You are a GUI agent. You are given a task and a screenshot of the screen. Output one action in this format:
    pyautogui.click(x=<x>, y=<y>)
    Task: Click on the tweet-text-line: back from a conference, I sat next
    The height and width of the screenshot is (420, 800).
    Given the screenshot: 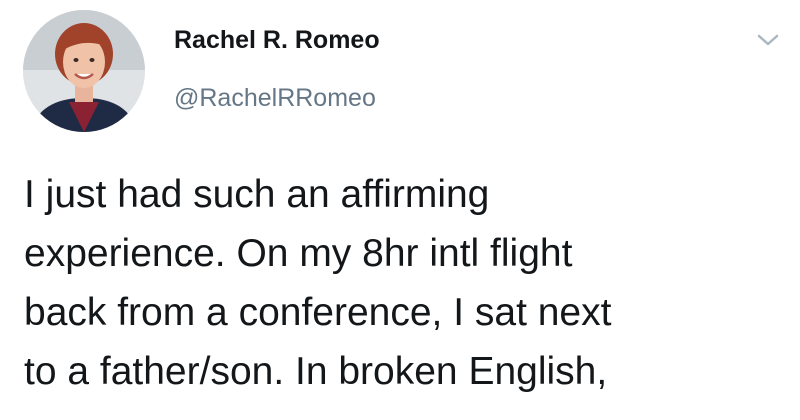 What is the action you would take?
    pyautogui.click(x=318, y=312)
    